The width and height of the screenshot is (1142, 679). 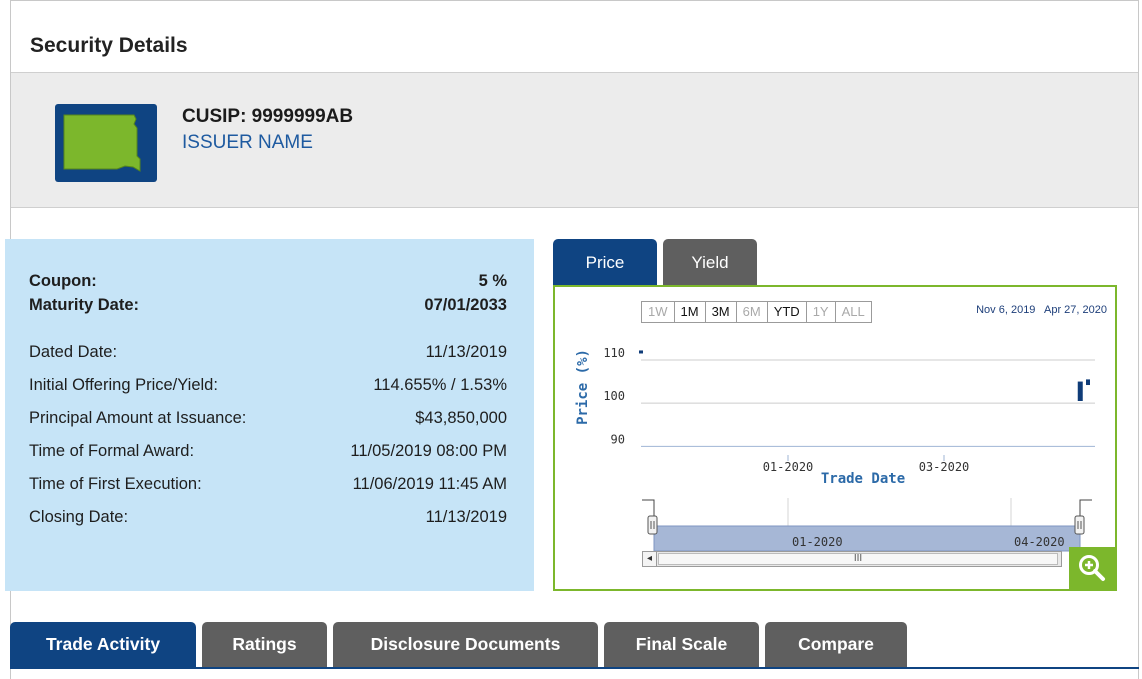 What do you see at coordinates (247, 143) in the screenshot?
I see `issuer-name-link: ISSUER NAME` at bounding box center [247, 143].